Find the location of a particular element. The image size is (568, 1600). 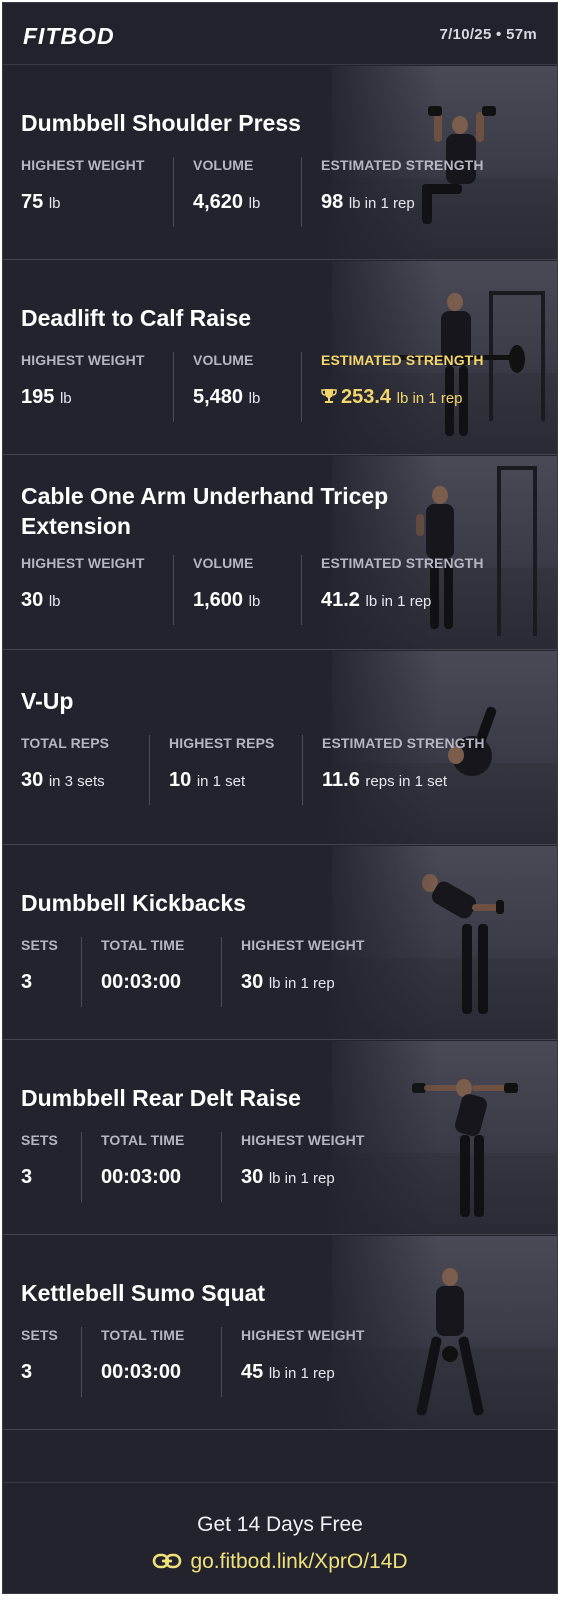

stat-value: 75 is located at coordinates (32, 202).